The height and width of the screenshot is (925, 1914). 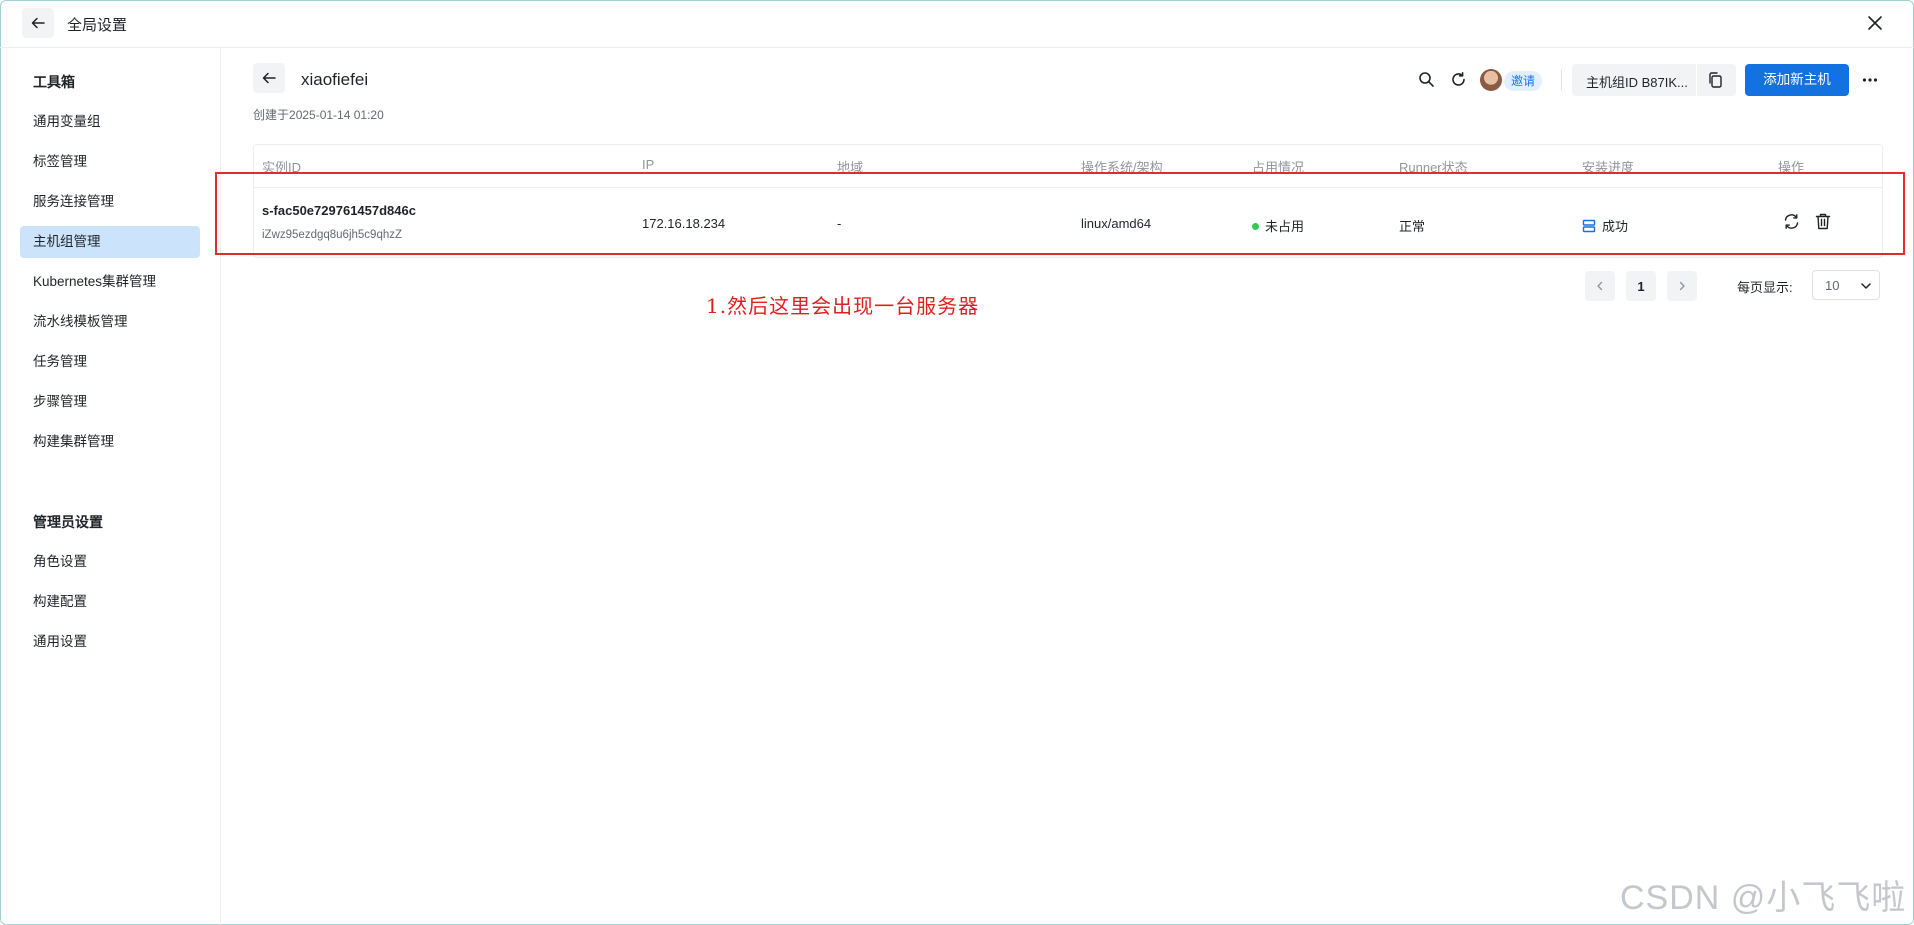 I want to click on chevron-down-icon, so click(x=1866, y=286).